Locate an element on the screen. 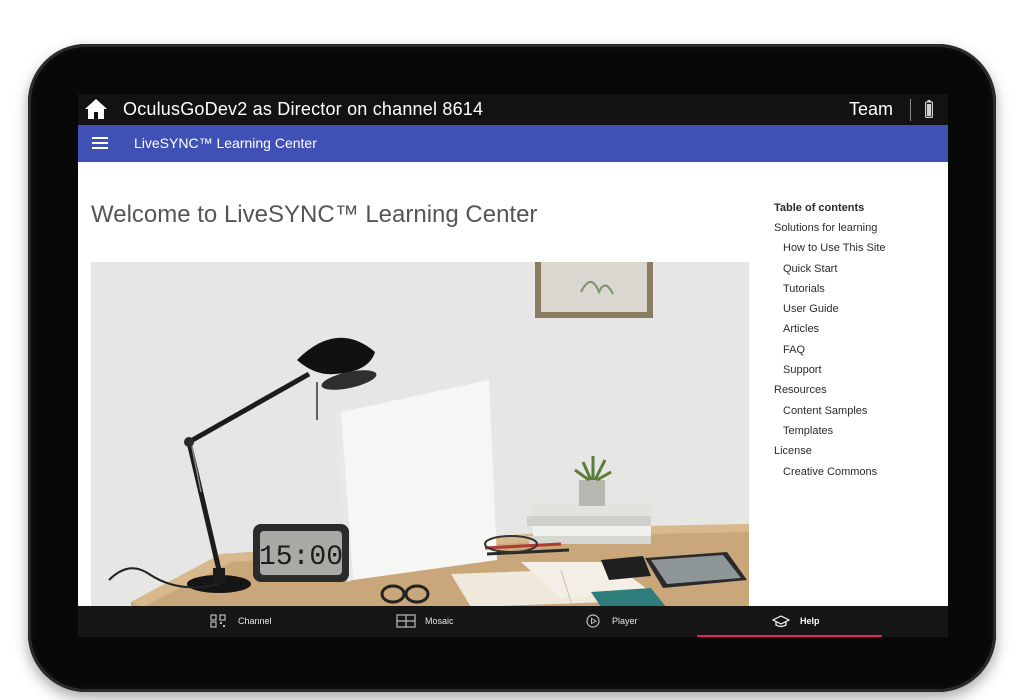 Image resolution: width=1024 pixels, height=700 pixels. topbar-divider is located at coordinates (910, 110).